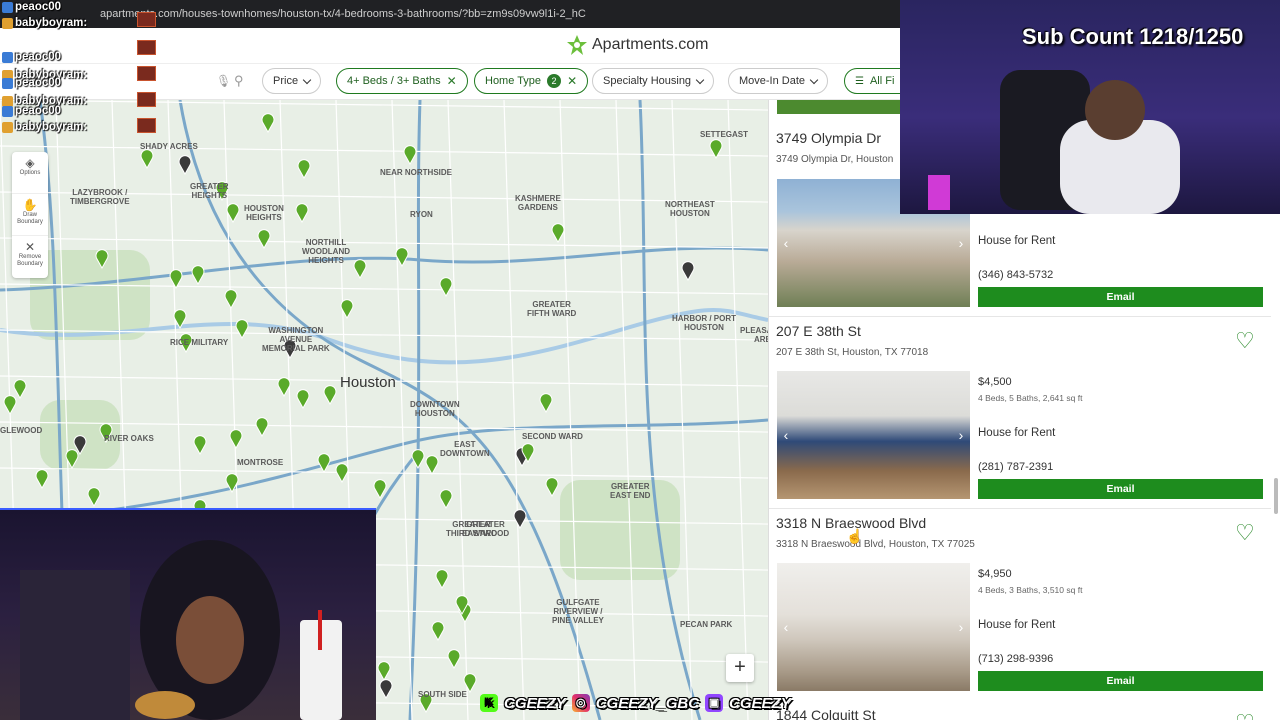 Image resolution: width=1280 pixels, height=720 pixels. I want to click on listing-name: 207 E 38th St, so click(818, 331).